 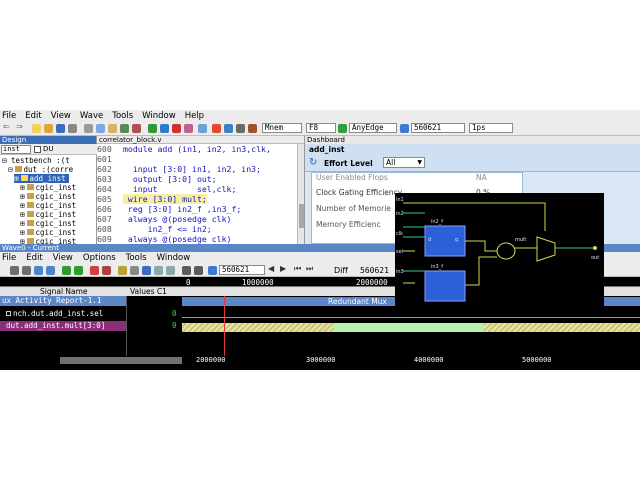 What do you see at coordinates (94, 270) in the screenshot?
I see `marker-add-icon` at bounding box center [94, 270].